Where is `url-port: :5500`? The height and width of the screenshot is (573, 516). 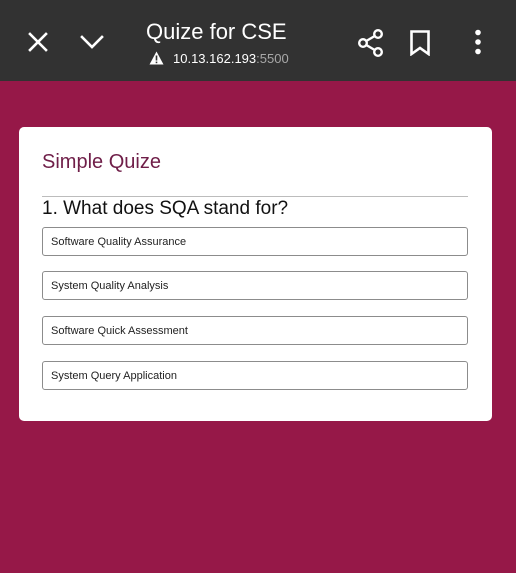 url-port: :5500 is located at coordinates (272, 58).